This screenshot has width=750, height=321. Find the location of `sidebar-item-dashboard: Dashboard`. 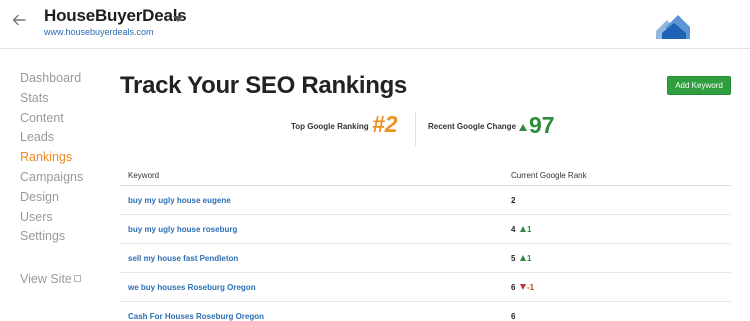

sidebar-item-dashboard: Dashboard is located at coordinates (65, 80).